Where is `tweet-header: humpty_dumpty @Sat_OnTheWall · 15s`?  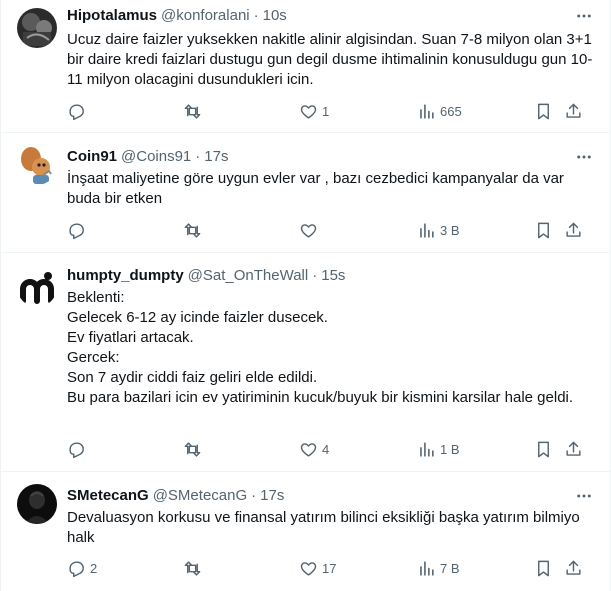
tweet-header: humpty_dumpty @Sat_OnTheWall · 15s is located at coordinates (330, 276).